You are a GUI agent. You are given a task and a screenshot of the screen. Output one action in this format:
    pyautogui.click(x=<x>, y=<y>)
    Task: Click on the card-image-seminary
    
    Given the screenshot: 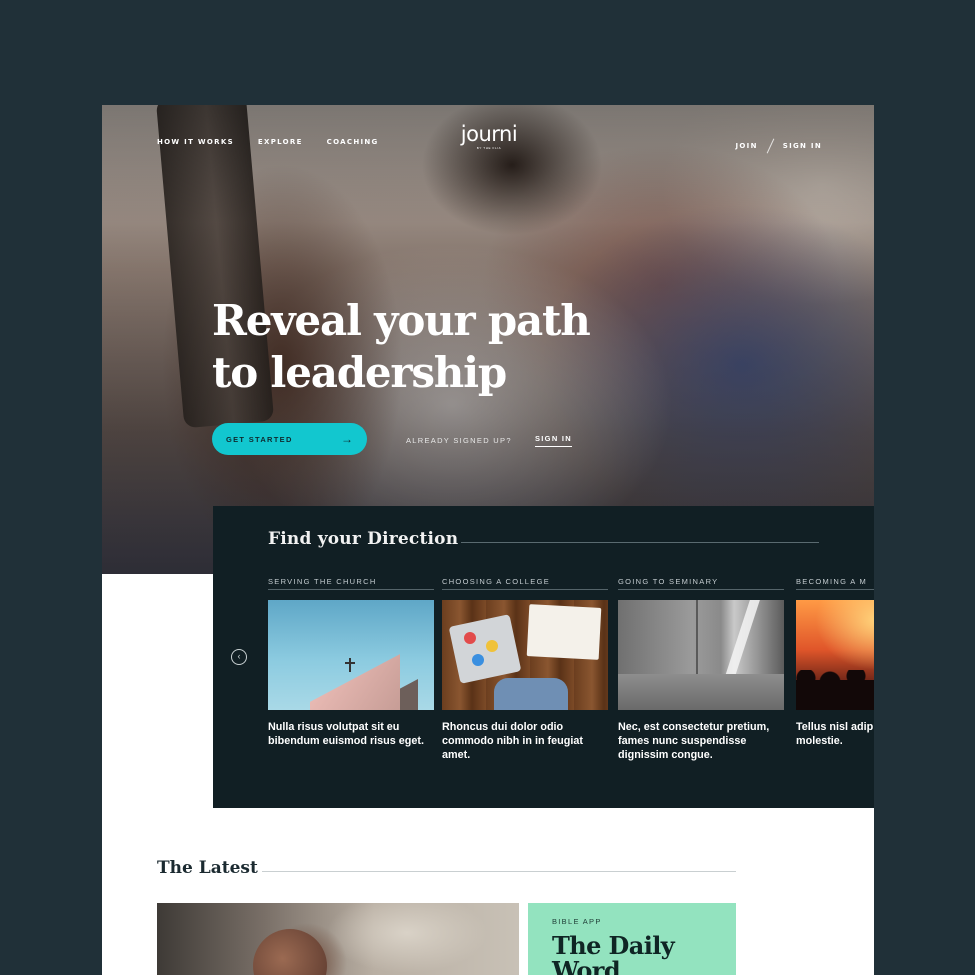 What is the action you would take?
    pyautogui.click(x=701, y=655)
    